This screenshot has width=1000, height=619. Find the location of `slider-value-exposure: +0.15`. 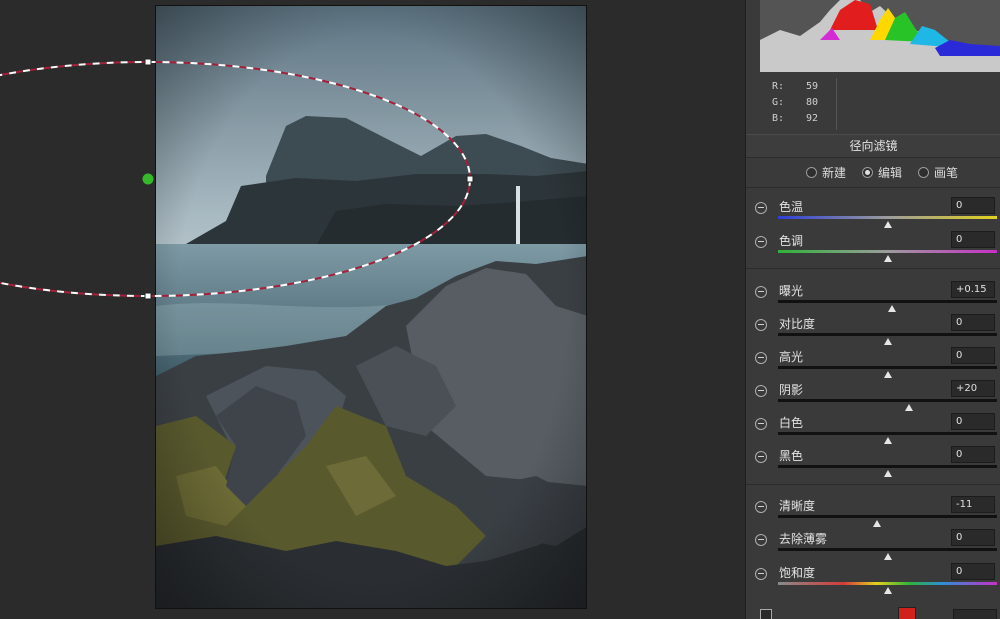

slider-value-exposure: +0.15 is located at coordinates (973, 289).